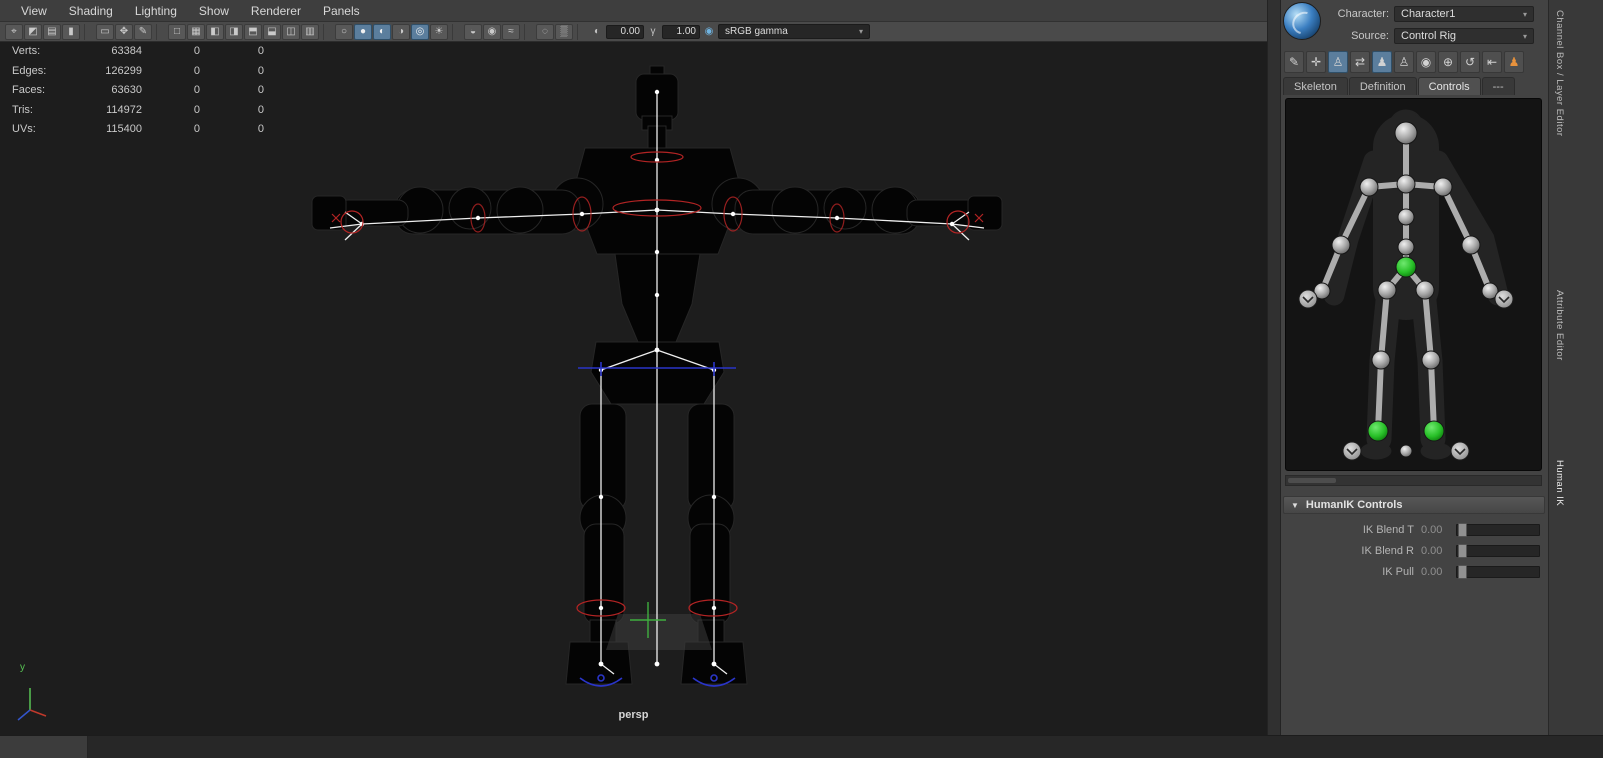  I want to click on exposure-field: 0.00, so click(625, 31).